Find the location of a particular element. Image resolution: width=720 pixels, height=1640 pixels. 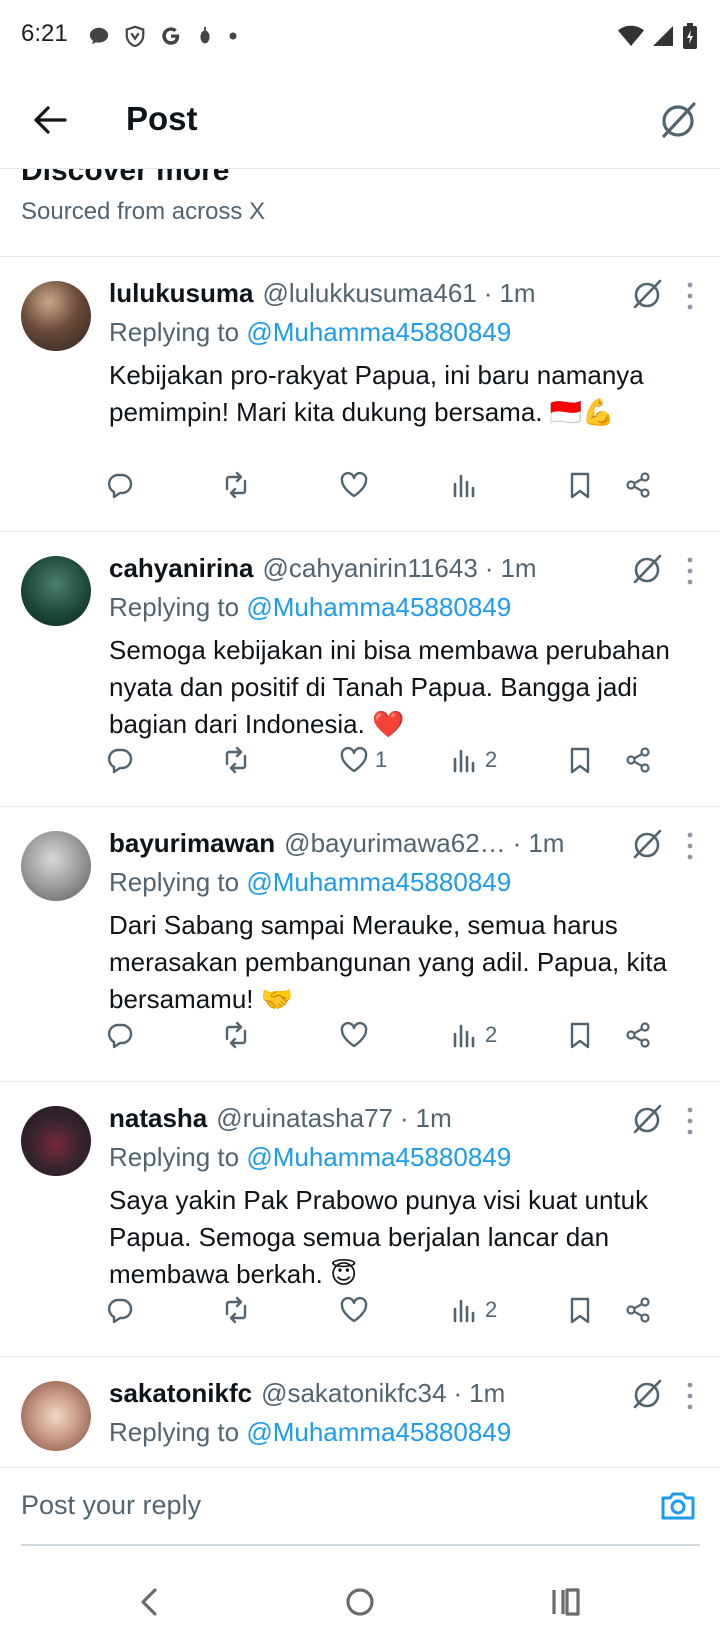

heart-icon is located at coordinates (354, 1309).